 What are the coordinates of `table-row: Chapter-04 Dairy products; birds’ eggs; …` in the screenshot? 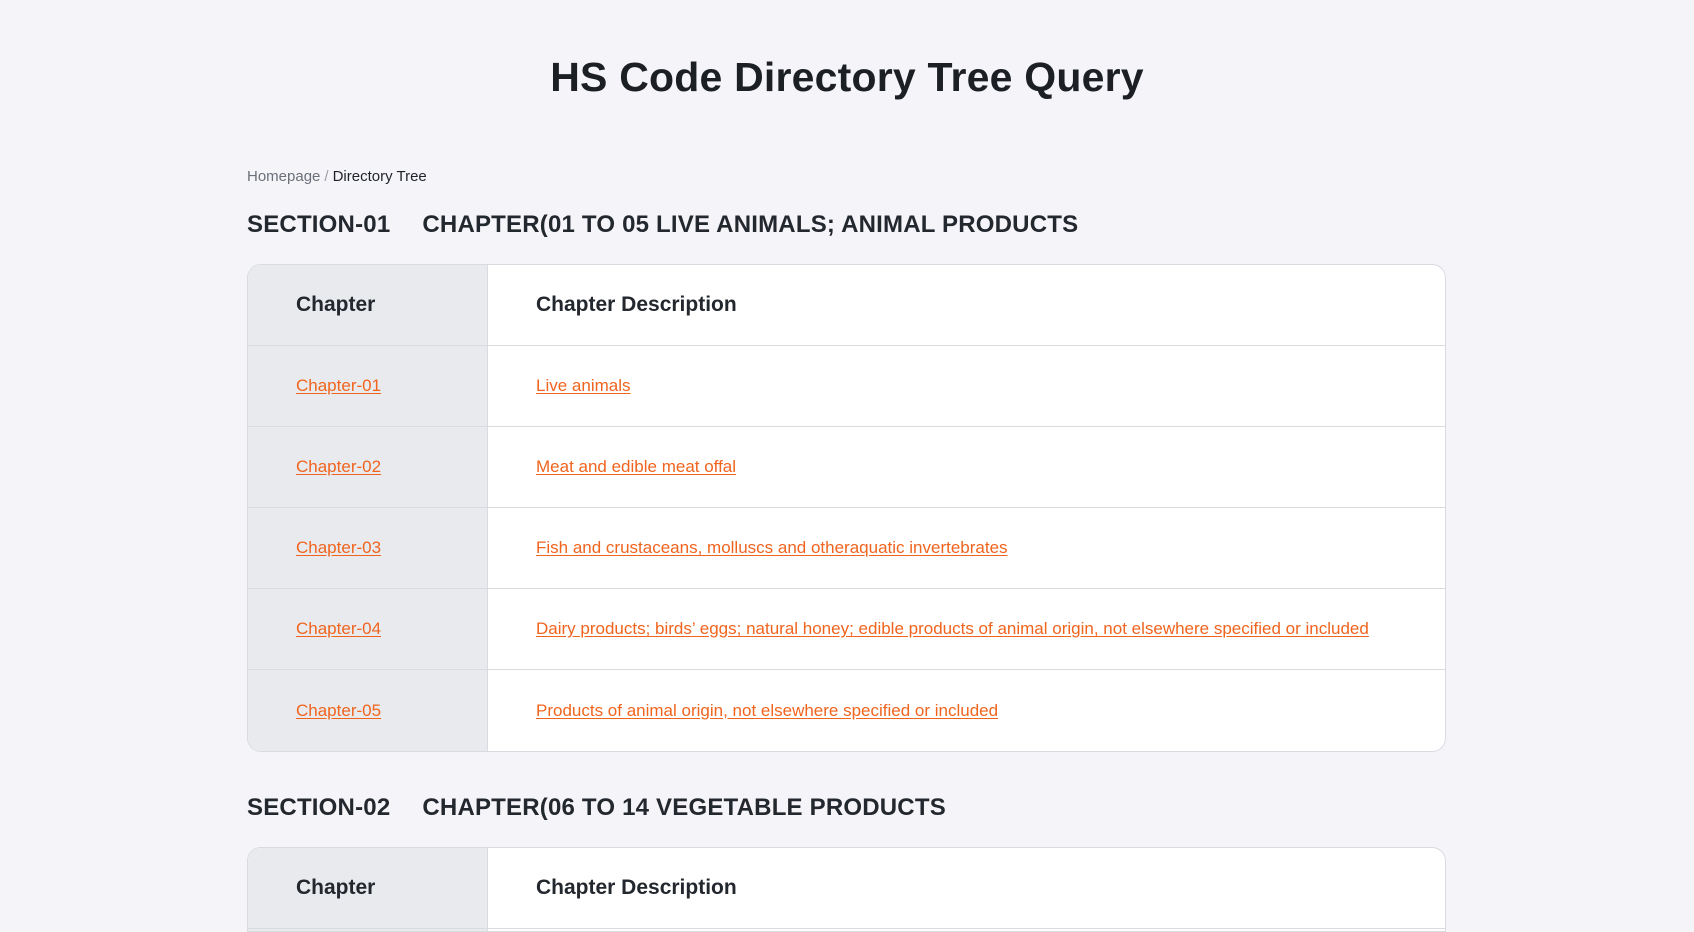 It's located at (846, 629).